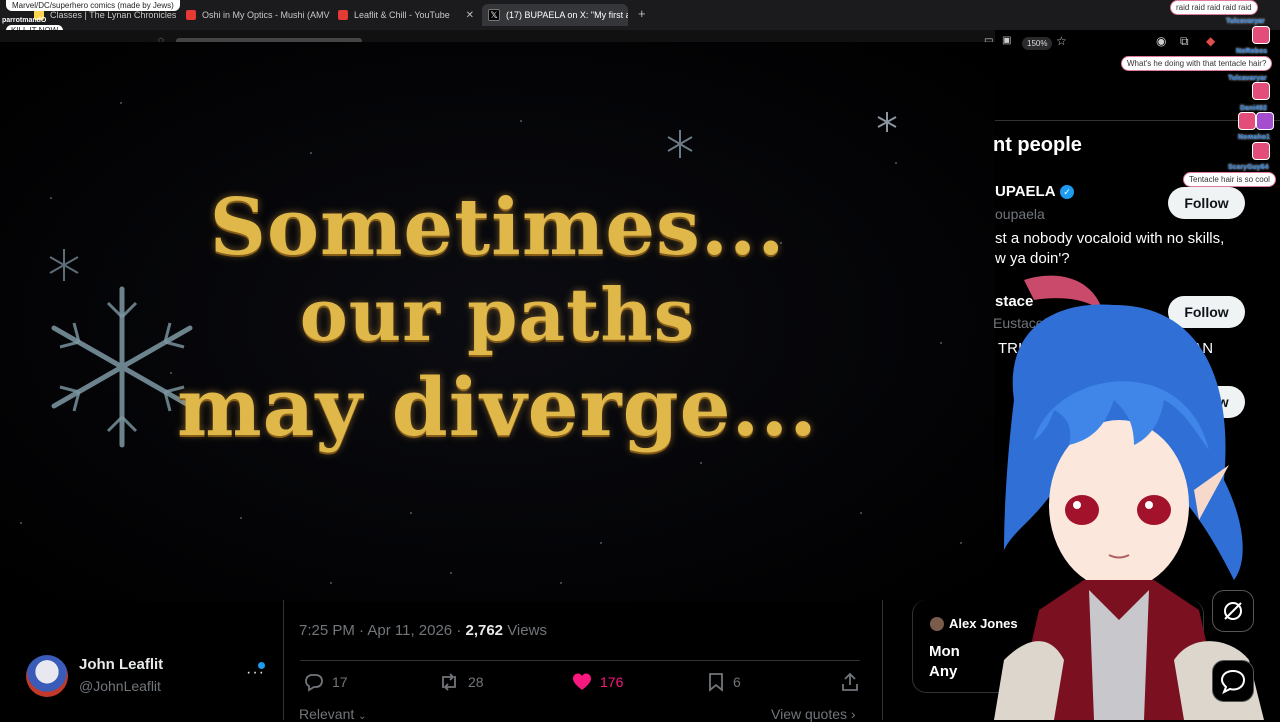 Image resolution: width=1280 pixels, height=722 pixels. I want to click on grok-button, so click(1233, 611).